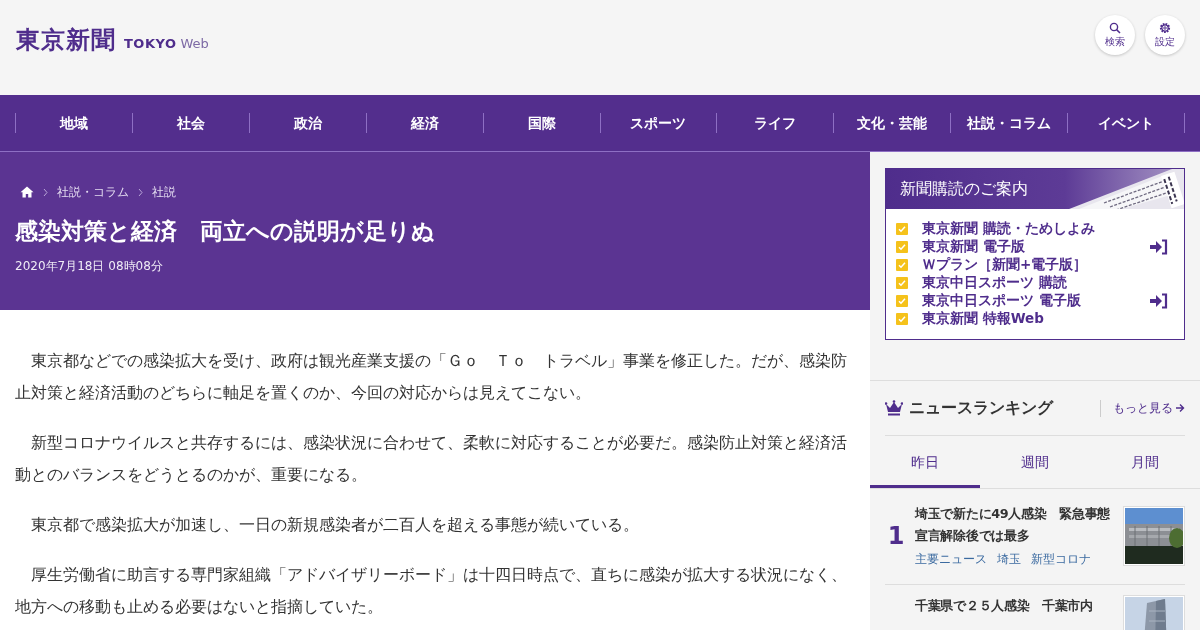 The width and height of the screenshot is (1200, 630). I want to click on nav-link: 社説・コラム, so click(1009, 123).